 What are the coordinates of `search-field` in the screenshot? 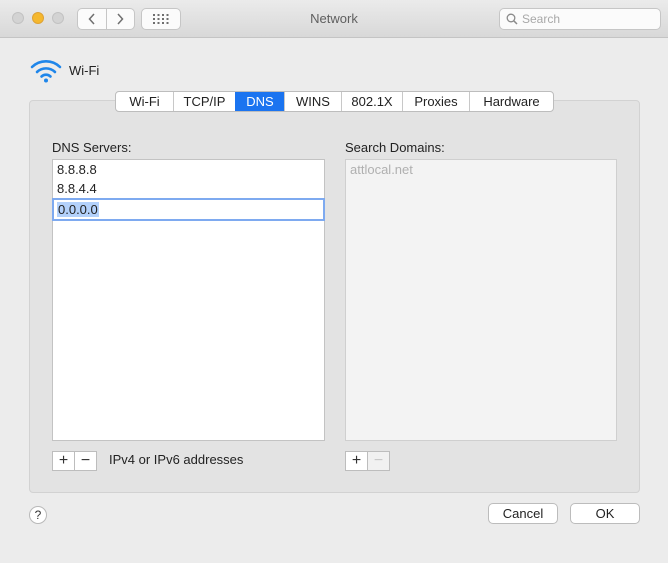 It's located at (580, 19).